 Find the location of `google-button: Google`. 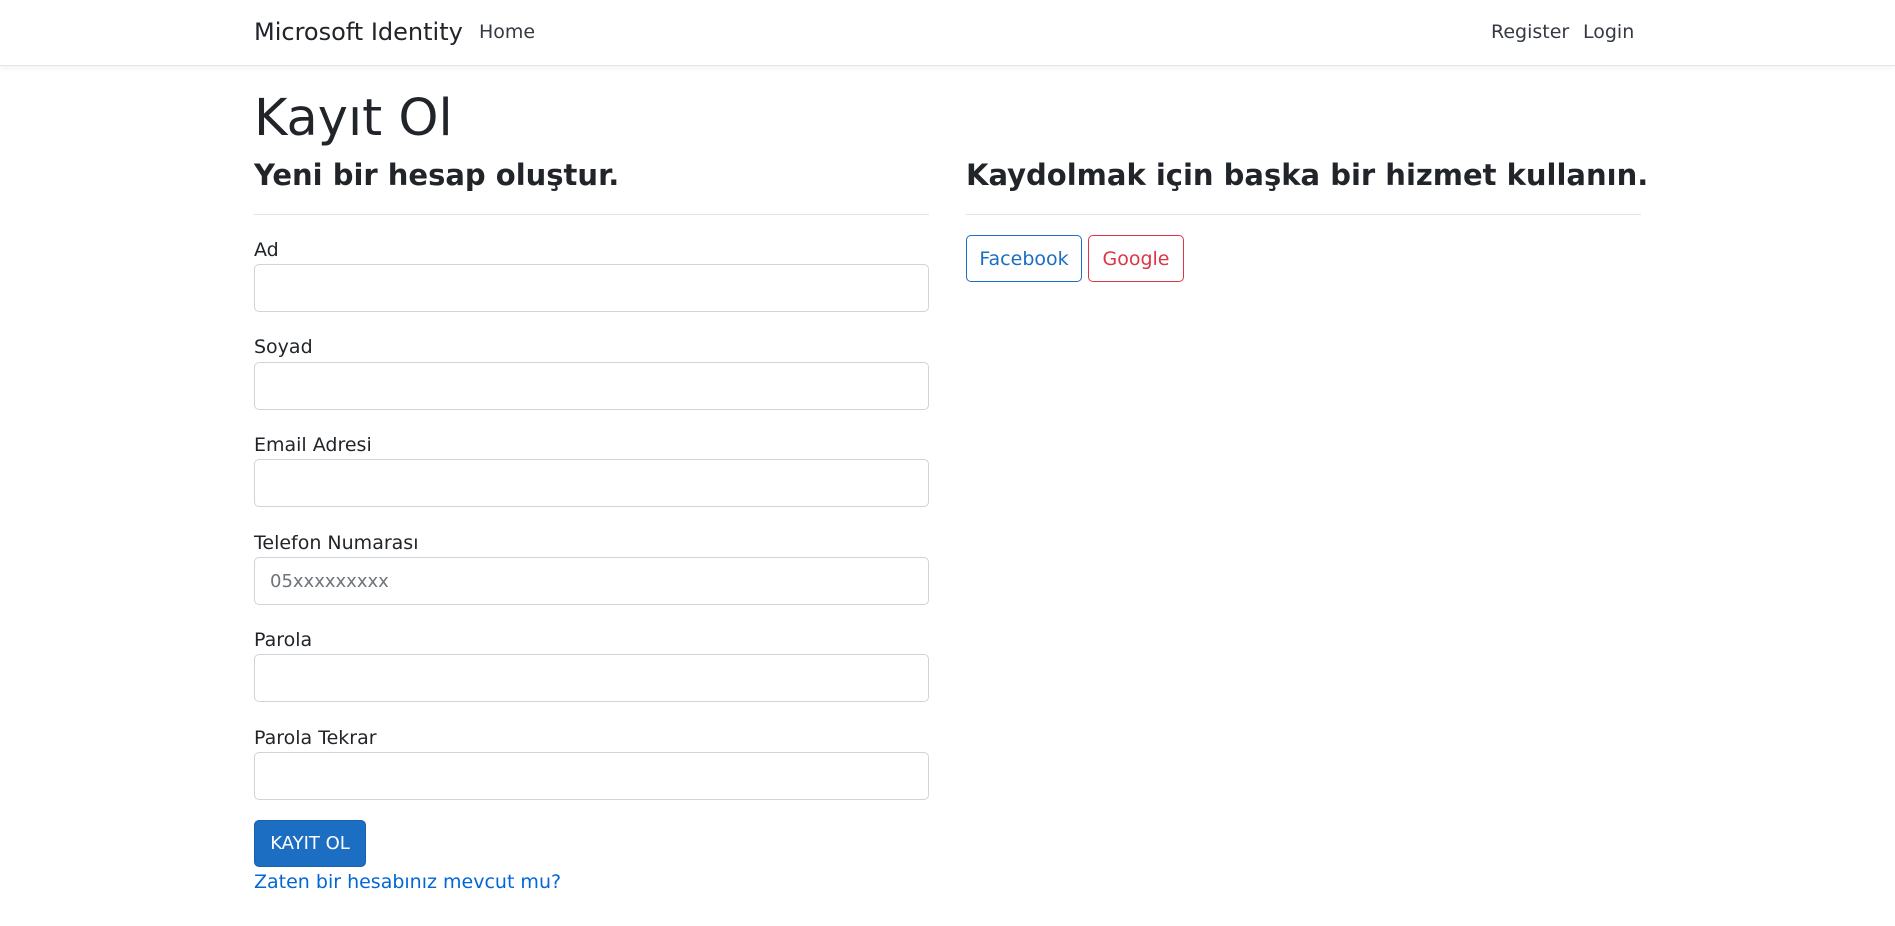

google-button: Google is located at coordinates (1136, 258).